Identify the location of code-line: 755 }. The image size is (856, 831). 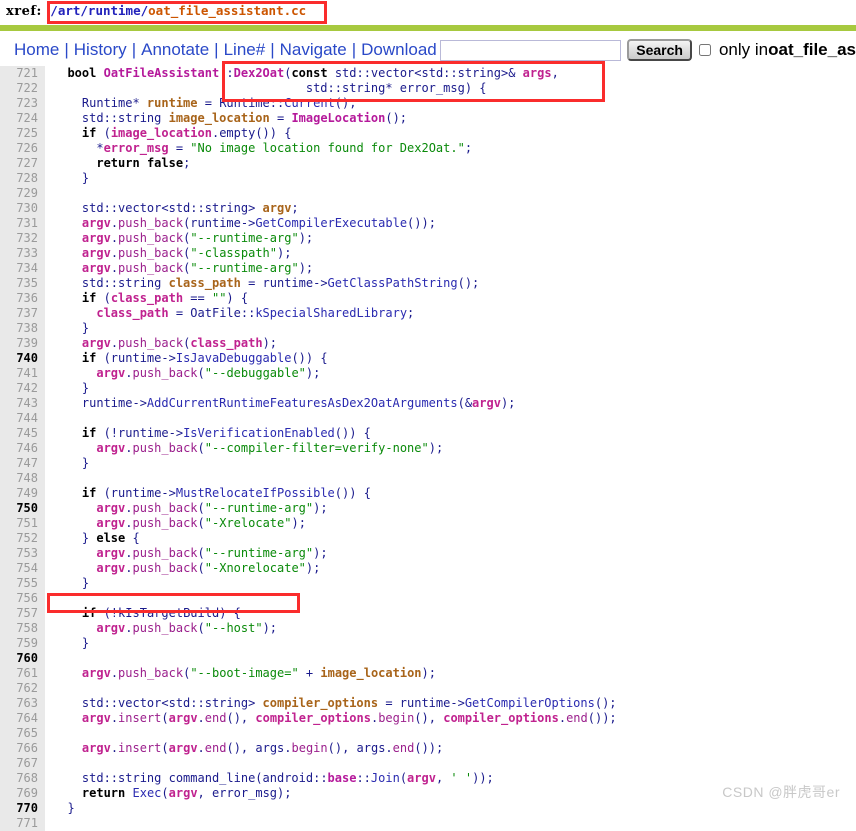
(428, 583).